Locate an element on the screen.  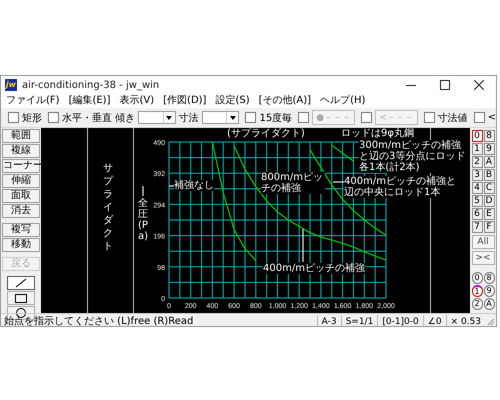
checkbox-label: 矩形 is located at coordinates (32, 118).